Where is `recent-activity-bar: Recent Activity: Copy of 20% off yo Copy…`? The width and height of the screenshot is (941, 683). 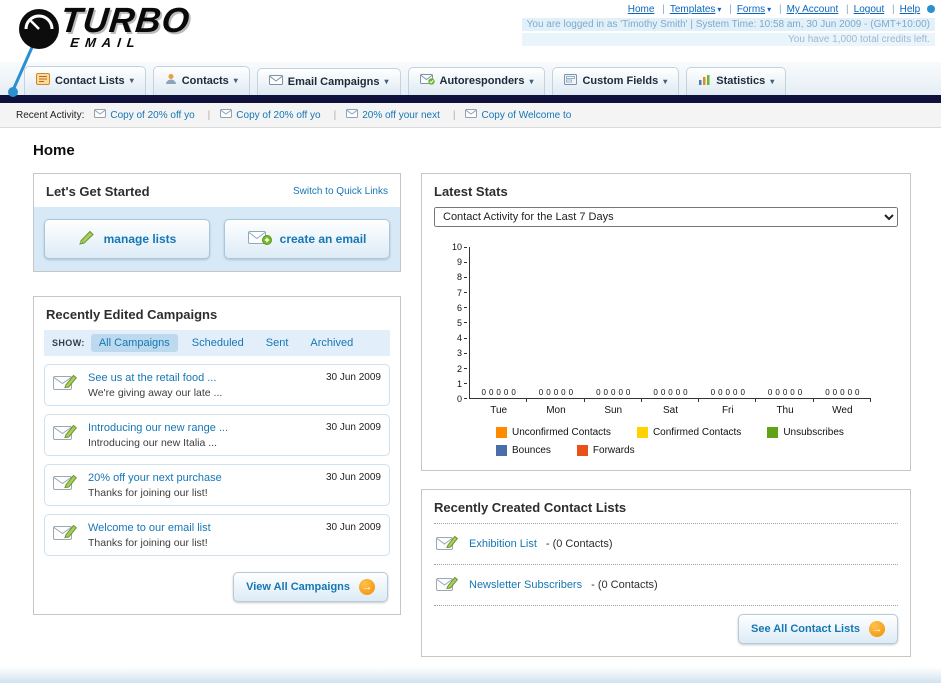
recent-activity-bar: Recent Activity: Copy of 20% off yo Copy… is located at coordinates (470, 115).